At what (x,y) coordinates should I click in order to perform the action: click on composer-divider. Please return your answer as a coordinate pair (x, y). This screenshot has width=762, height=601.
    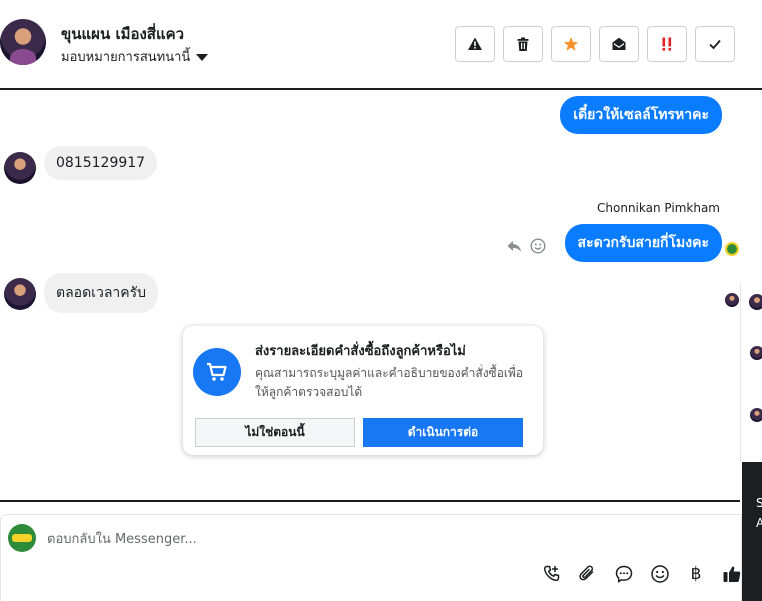
    Looking at the image, I should click on (370, 501).